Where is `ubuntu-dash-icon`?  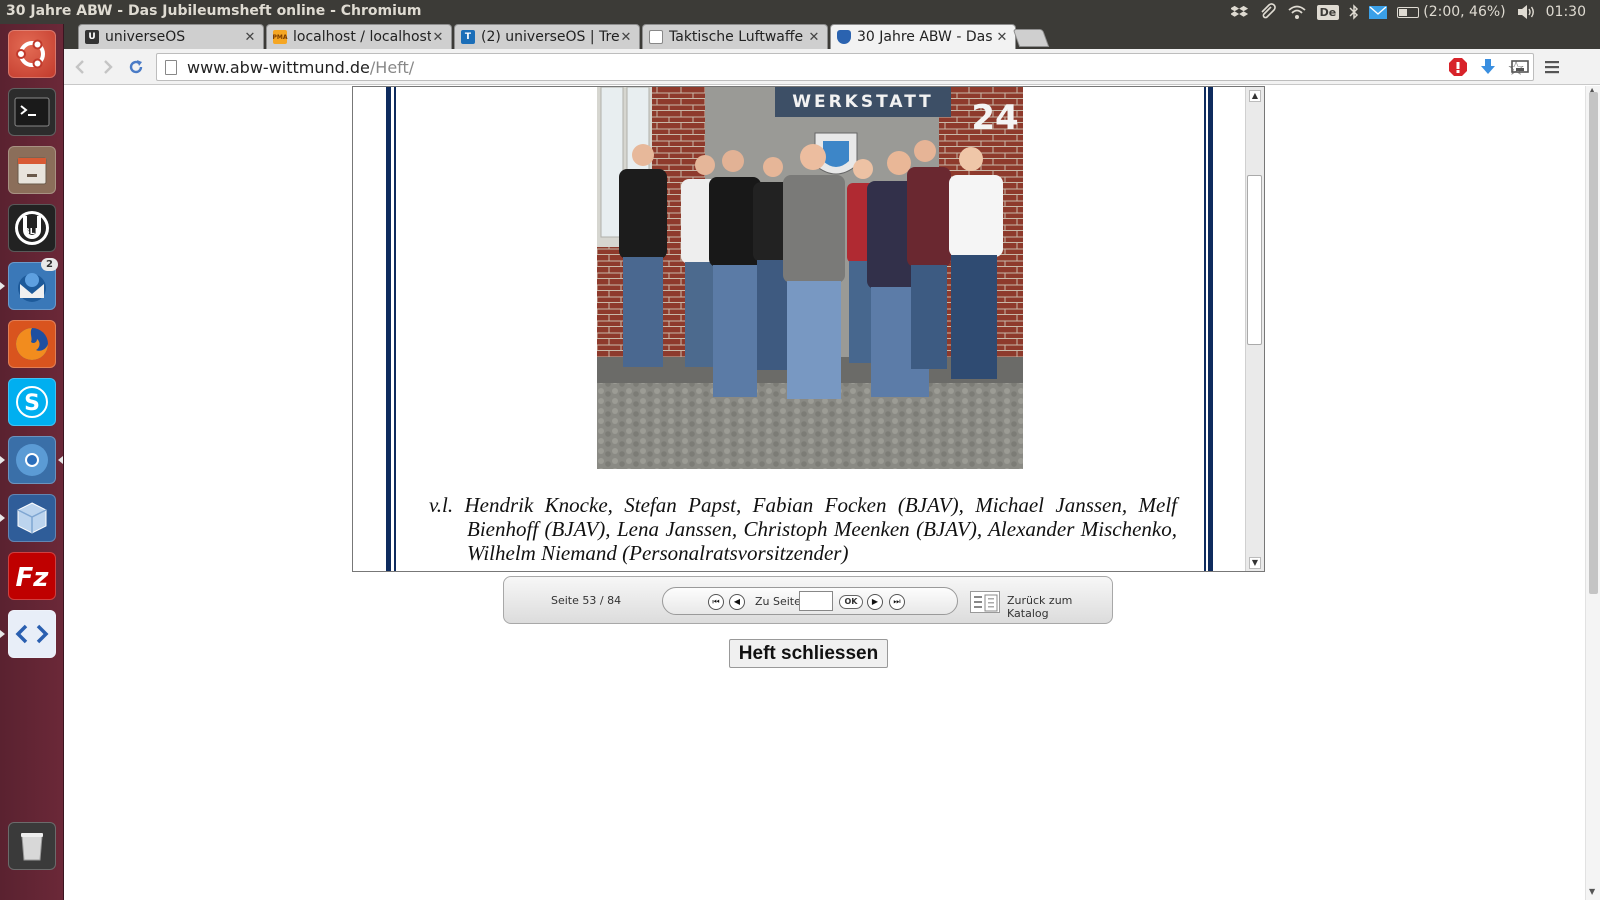
ubuntu-dash-icon is located at coordinates (32, 54).